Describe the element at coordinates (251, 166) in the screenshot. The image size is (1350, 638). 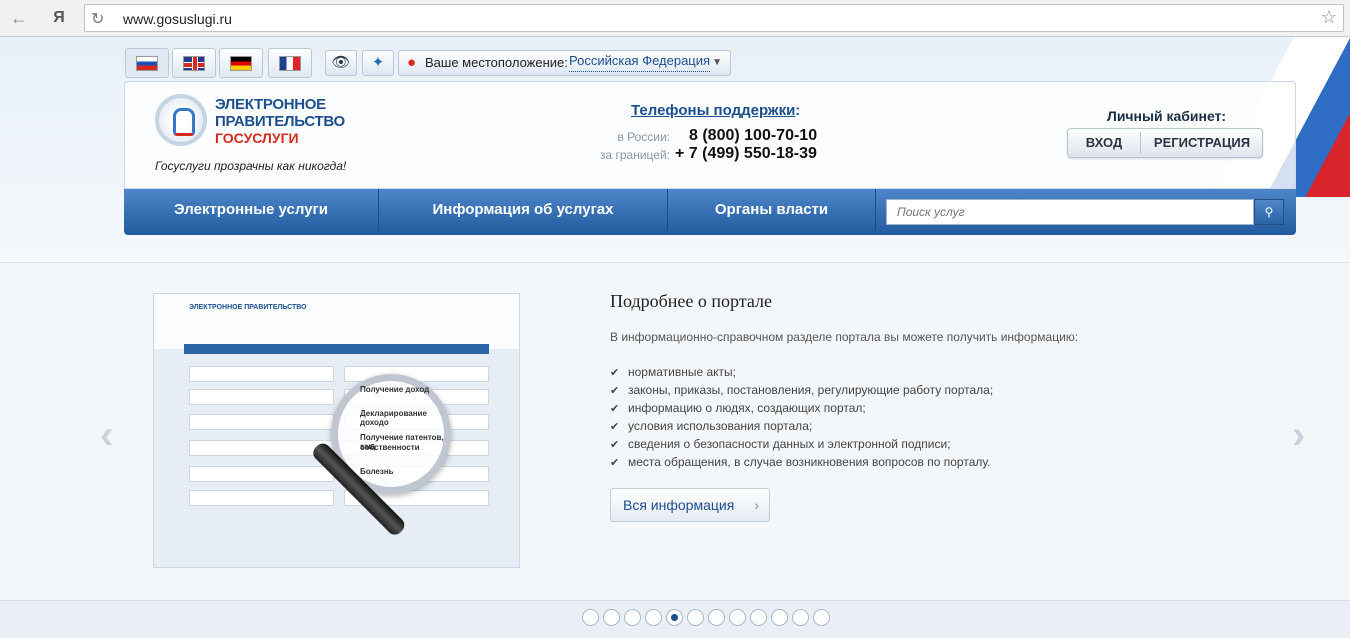
I see `tagline: Госуслуги прозрачны как никогда!` at that location.